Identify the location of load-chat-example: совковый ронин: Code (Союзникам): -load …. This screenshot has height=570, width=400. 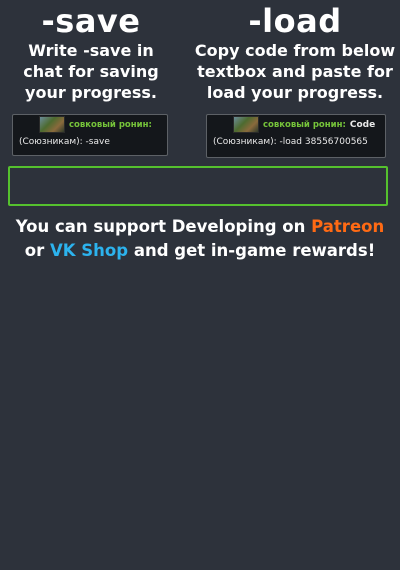
(296, 136).